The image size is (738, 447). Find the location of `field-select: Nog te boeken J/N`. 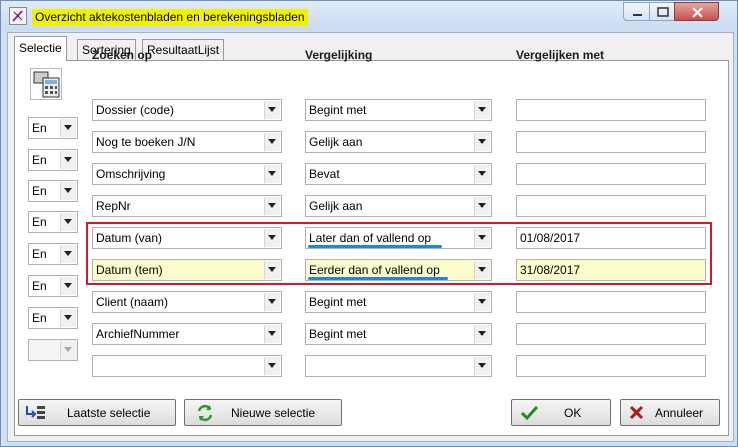

field-select: Nog te boeken J/N is located at coordinates (187, 142).